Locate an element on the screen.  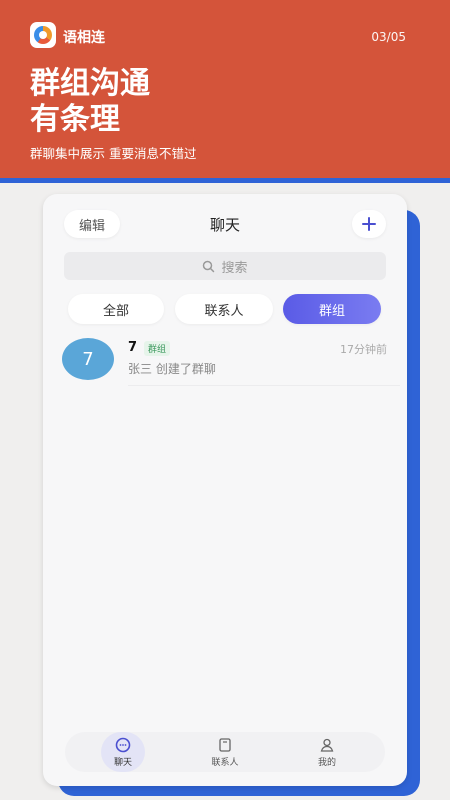
add-button is located at coordinates (369, 224).